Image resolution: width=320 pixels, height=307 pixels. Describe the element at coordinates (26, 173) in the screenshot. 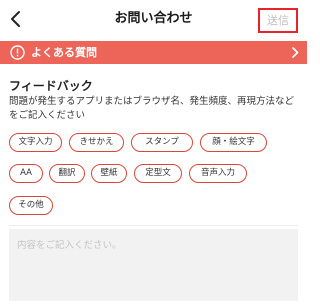

I see `chip-aa: AA` at that location.